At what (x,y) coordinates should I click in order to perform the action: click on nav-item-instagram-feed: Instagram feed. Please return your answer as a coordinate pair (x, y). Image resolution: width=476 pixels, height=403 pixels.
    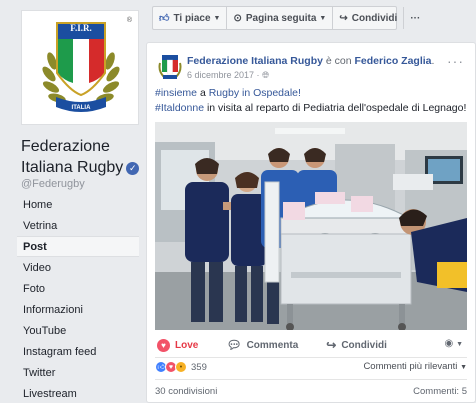
    Looking at the image, I should click on (78, 351).